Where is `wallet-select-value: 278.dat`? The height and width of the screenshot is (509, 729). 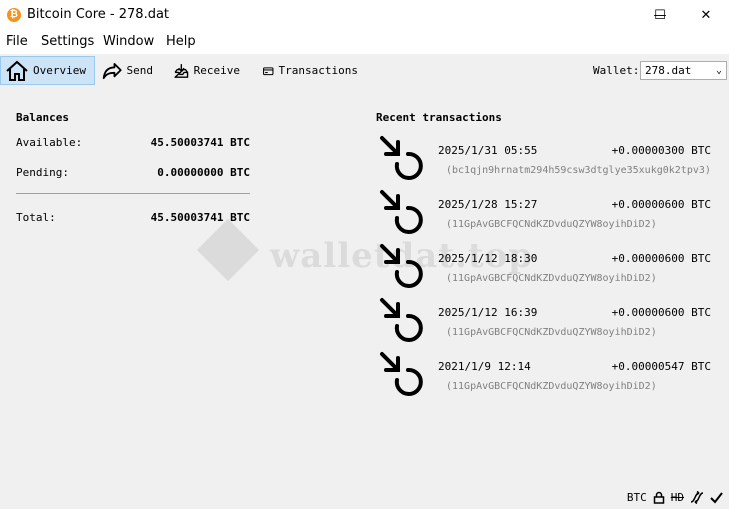 wallet-select-value: 278.dat is located at coordinates (668, 70).